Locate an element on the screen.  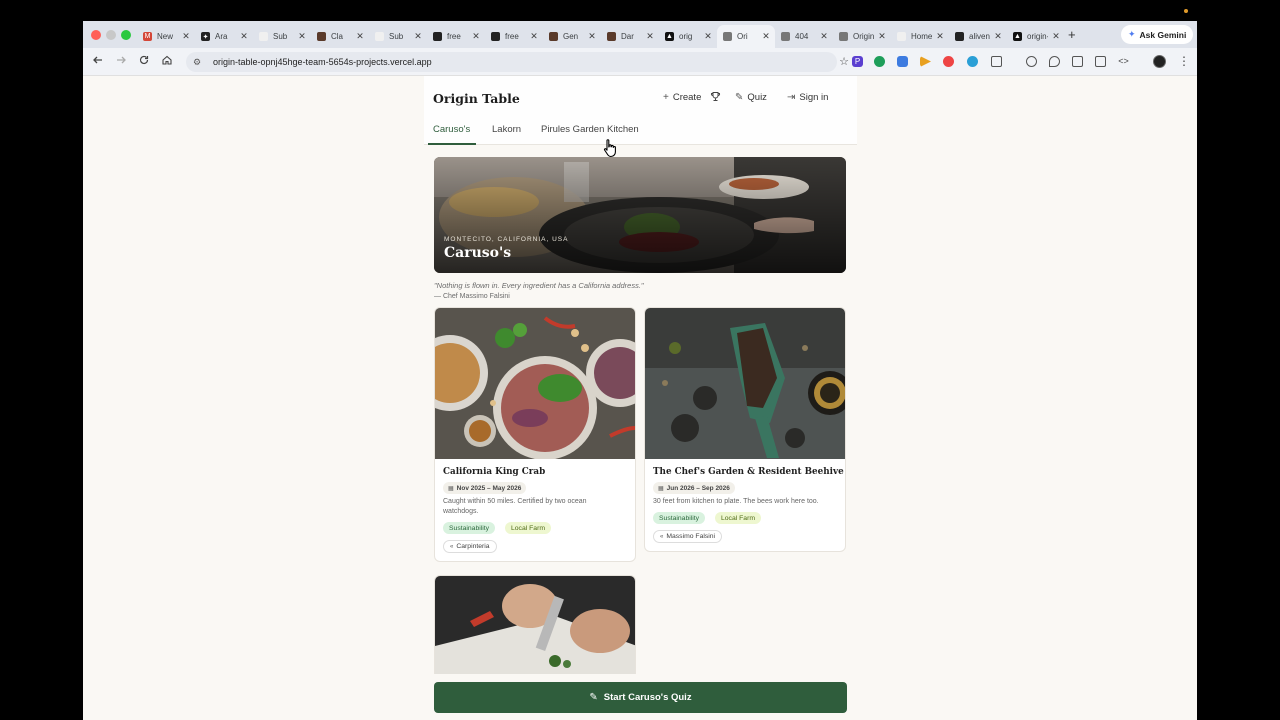
card-title: California King Crab is located at coordinates (494, 472).